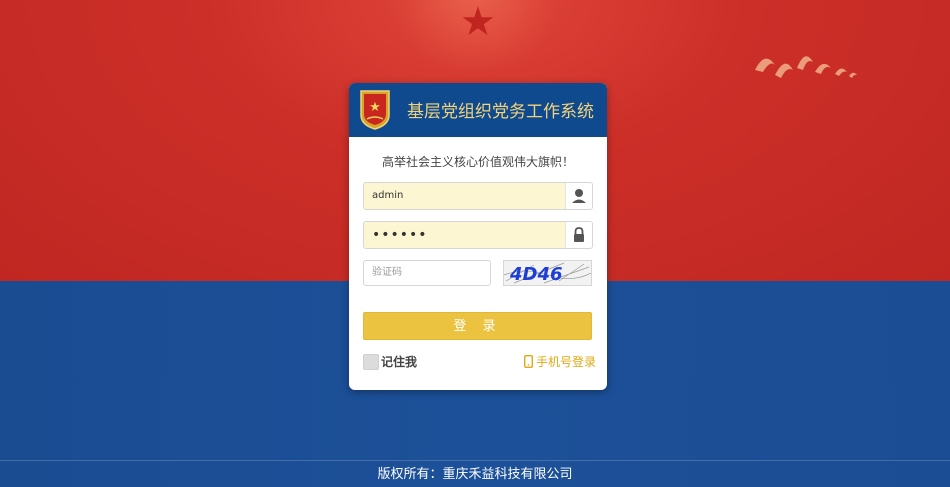 This screenshot has width=950, height=487. I want to click on doves-decoration-icon, so click(806, 67).